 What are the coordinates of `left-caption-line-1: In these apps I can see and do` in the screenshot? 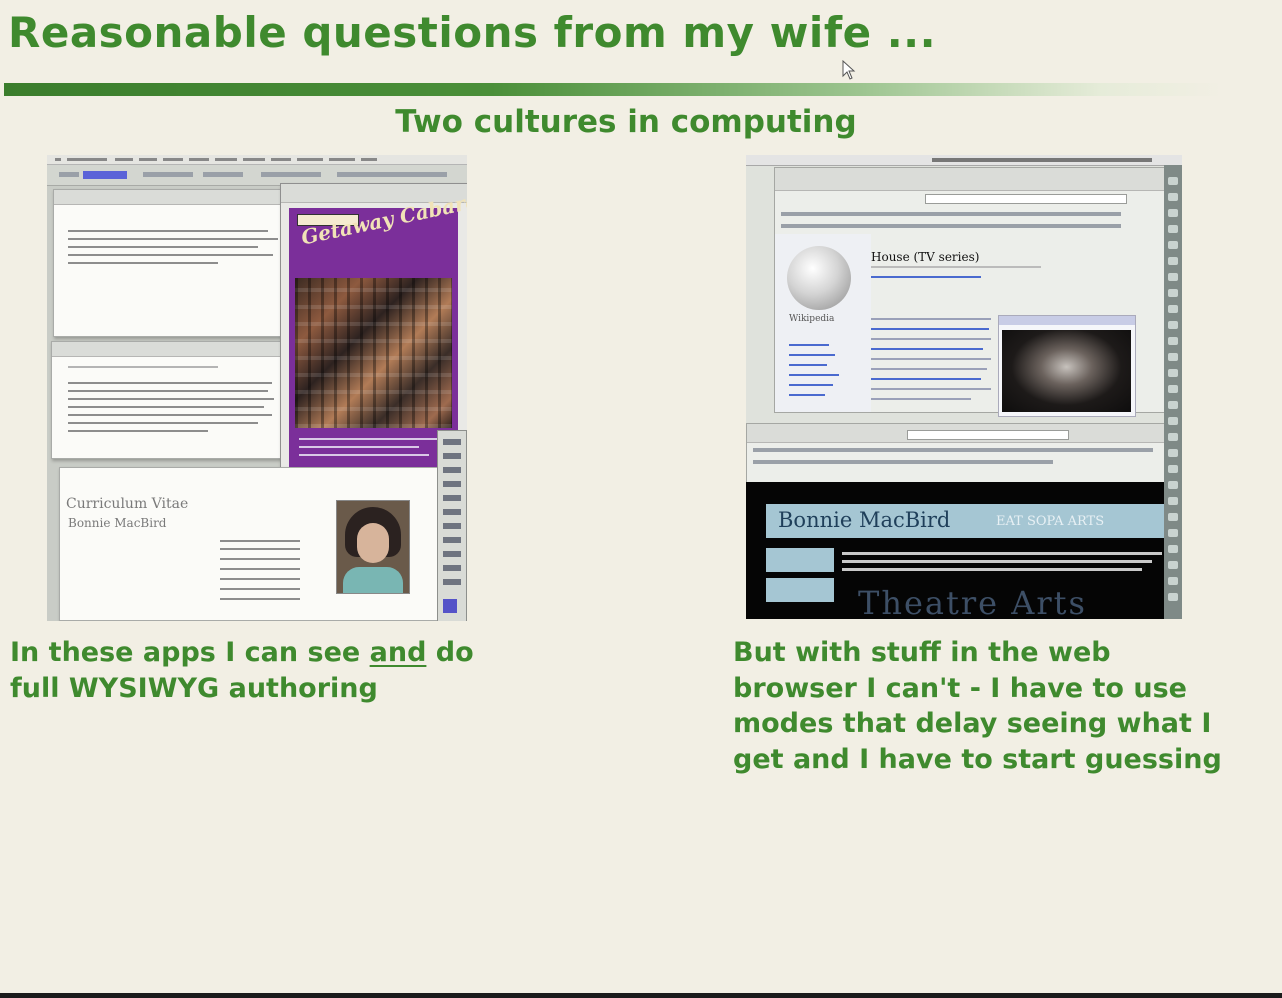 It's located at (242, 653).